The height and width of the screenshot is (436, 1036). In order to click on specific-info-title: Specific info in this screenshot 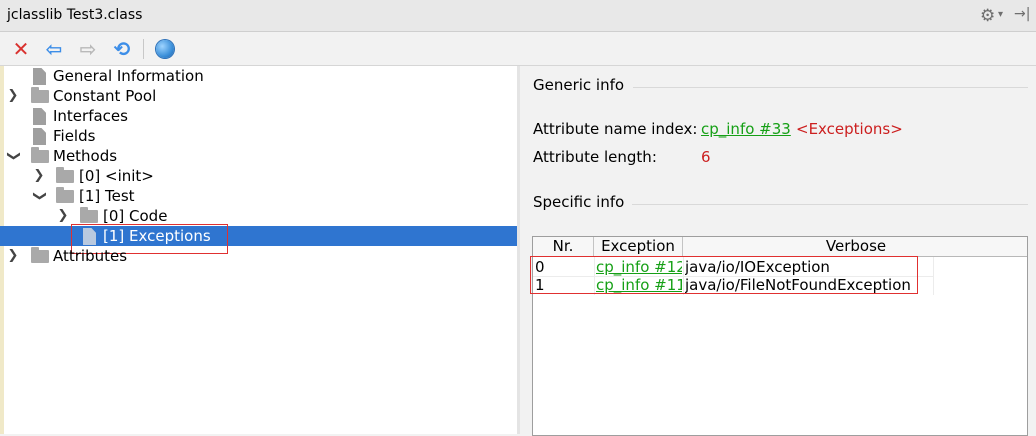, I will do `click(579, 202)`.